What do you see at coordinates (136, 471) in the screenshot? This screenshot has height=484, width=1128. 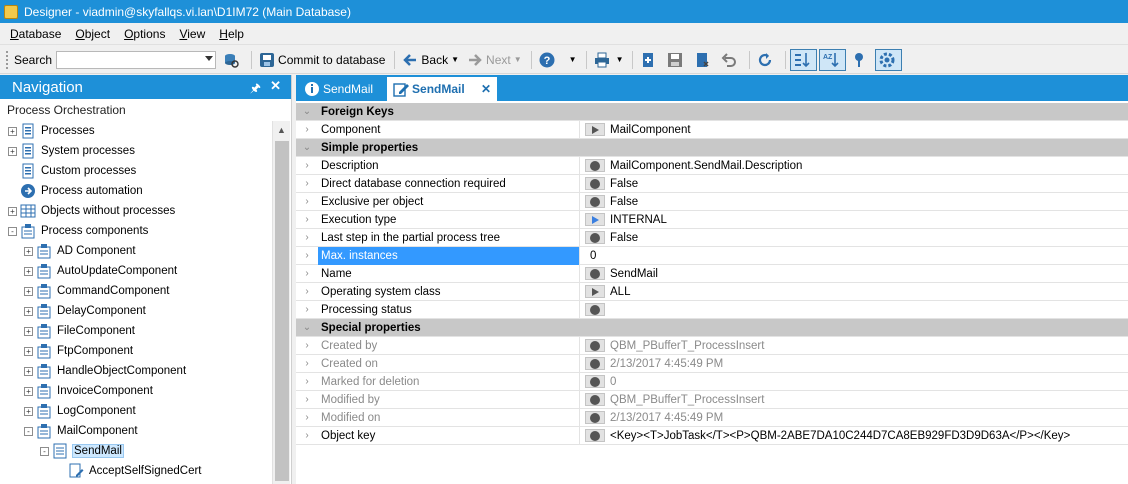 I see `tree-item: AcceptSelfSignedCert` at bounding box center [136, 471].